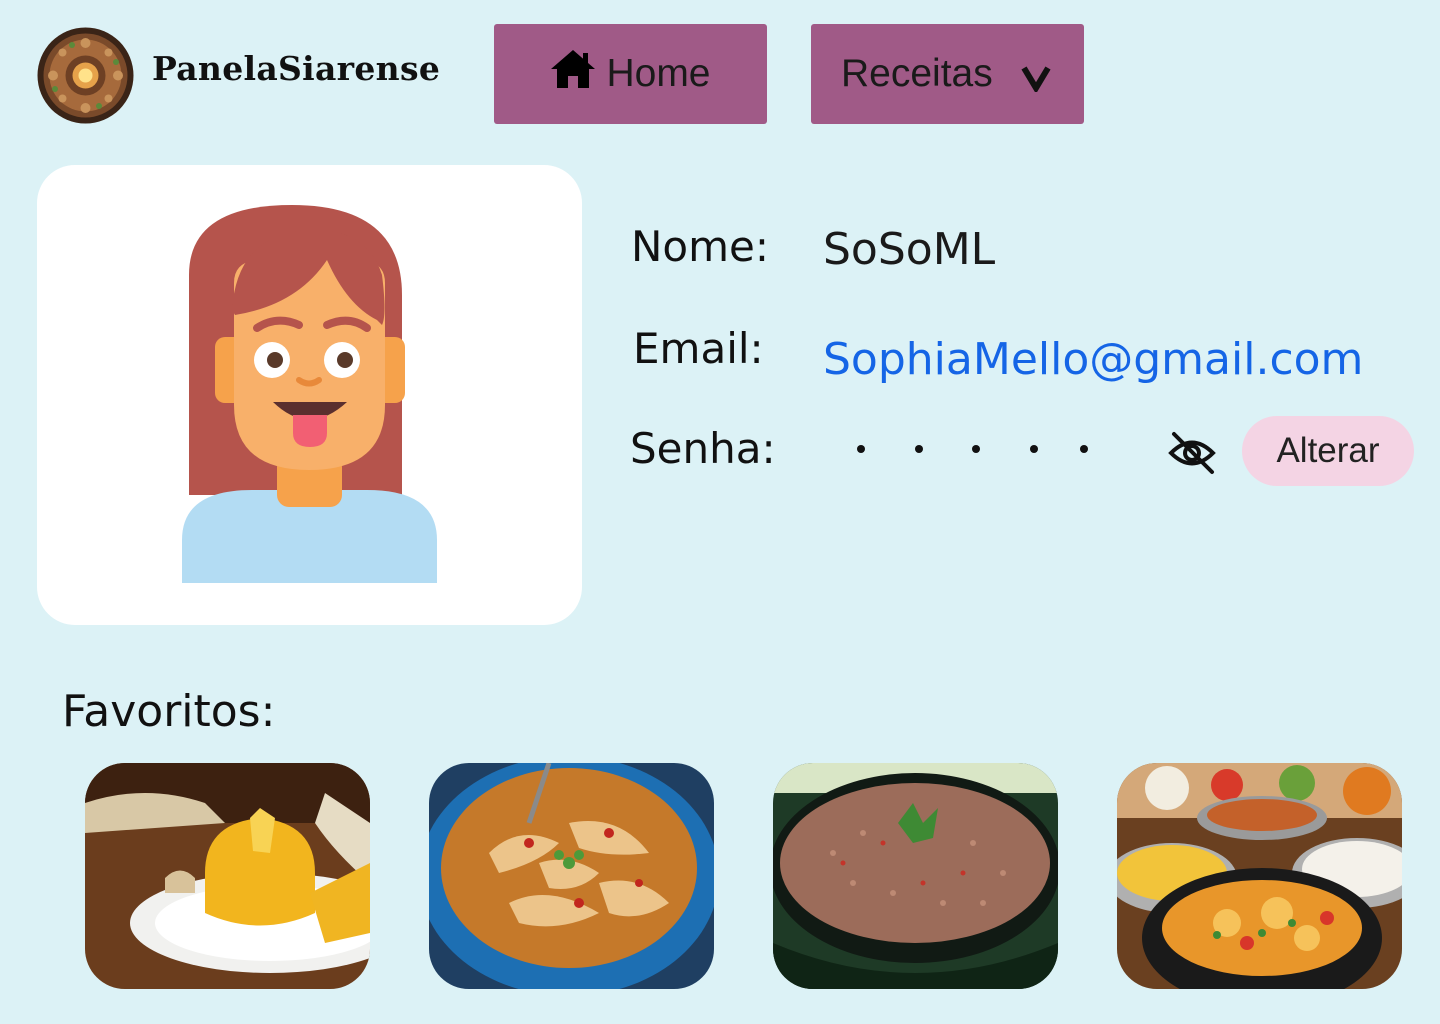 The width and height of the screenshot is (1440, 1024). Describe the element at coordinates (296, 68) in the screenshot. I see `brand-name: PanelaSiarense` at that location.